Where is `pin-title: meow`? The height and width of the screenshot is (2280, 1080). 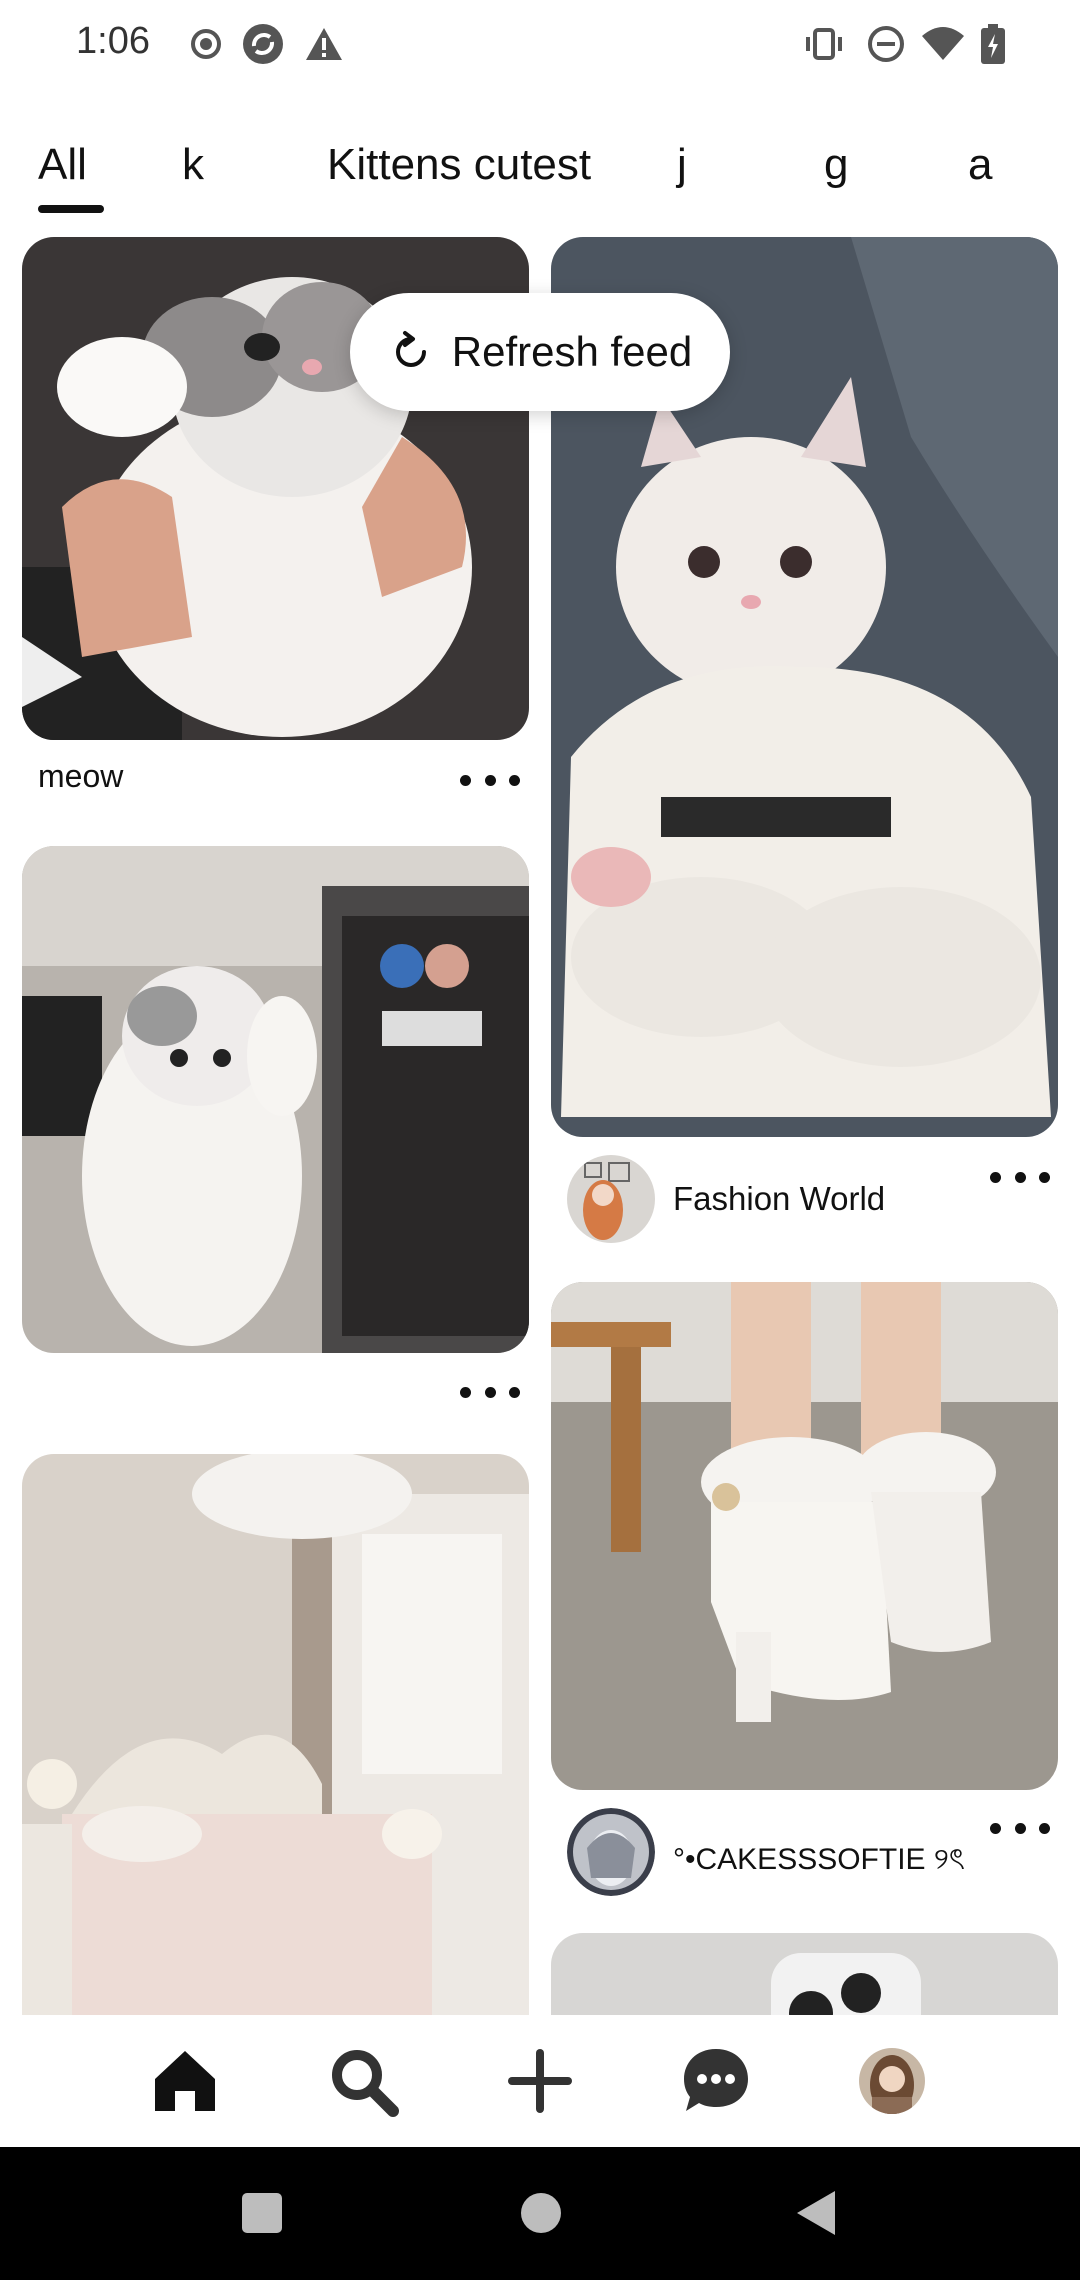 pin-title: meow is located at coordinates (81, 776).